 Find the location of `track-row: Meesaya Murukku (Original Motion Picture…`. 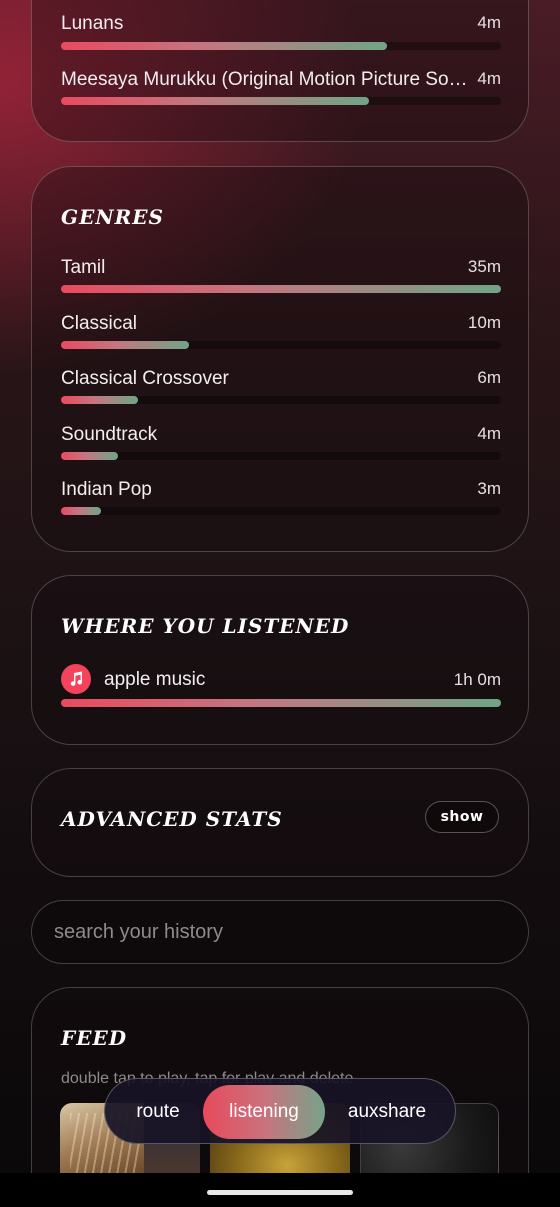

track-row: Meesaya Murukku (Original Motion Picture… is located at coordinates (281, 89).